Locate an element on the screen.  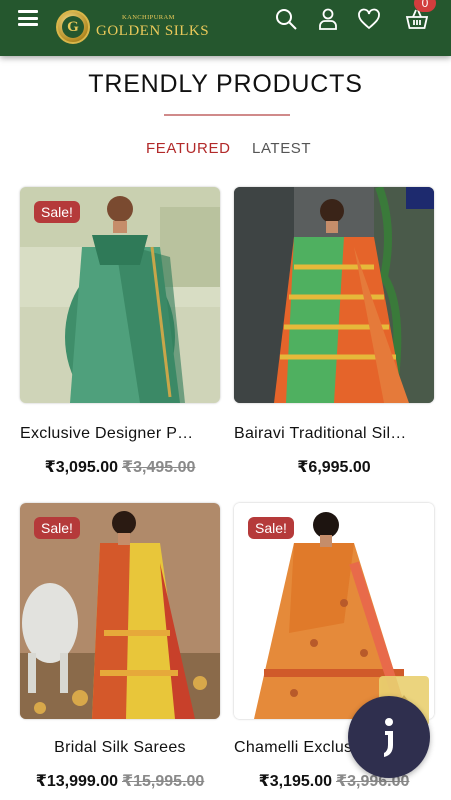
product-price: ₹13,999.00 ₹15,995.00 is located at coordinates (120, 781).